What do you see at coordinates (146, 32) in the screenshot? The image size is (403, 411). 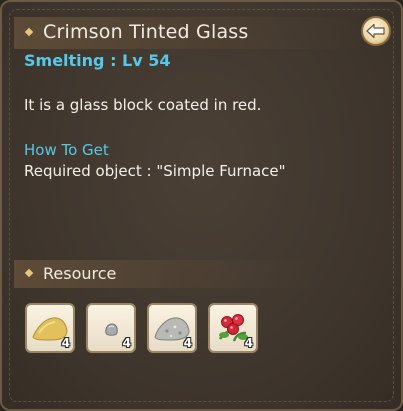 I see `item-title: Crimson Tinted Glass` at bounding box center [146, 32].